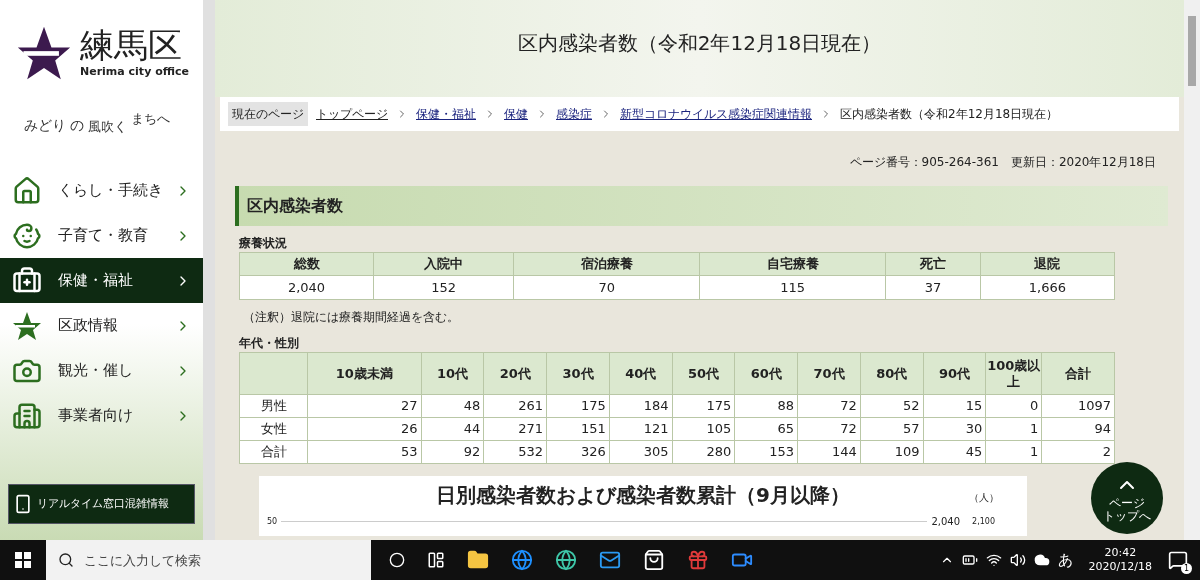  Describe the element at coordinates (272, 521) in the screenshot. I see `axis-tick: 50` at that location.